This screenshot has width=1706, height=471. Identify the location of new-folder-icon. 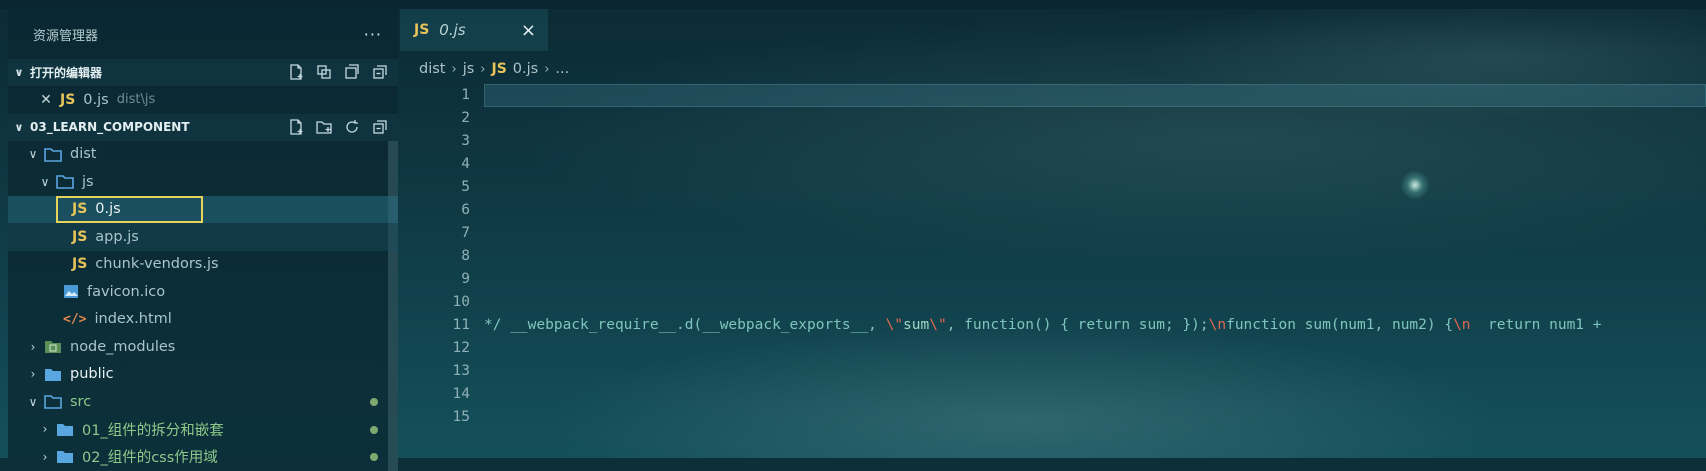
(324, 127).